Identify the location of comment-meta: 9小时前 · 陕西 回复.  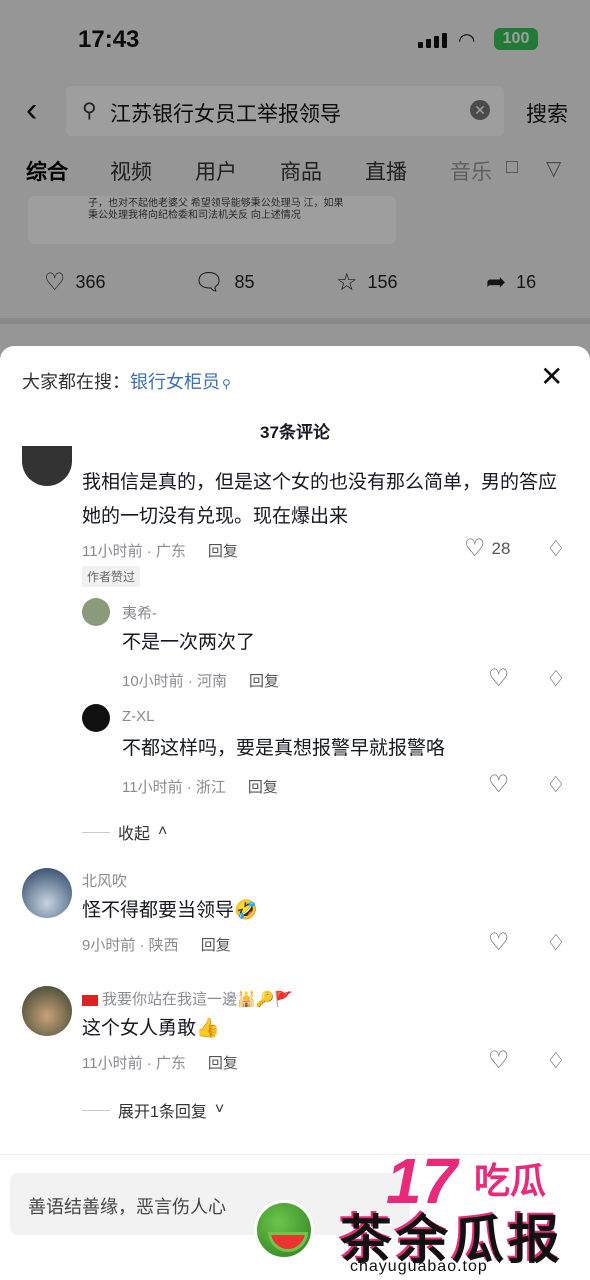
(156, 944).